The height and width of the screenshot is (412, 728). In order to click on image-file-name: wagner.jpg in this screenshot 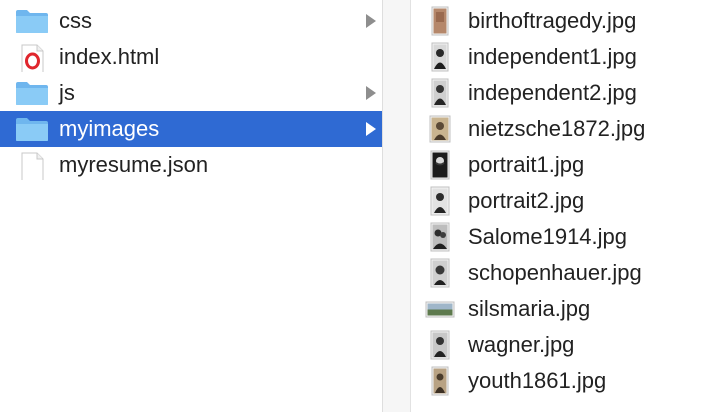, I will do `click(521, 344)`.